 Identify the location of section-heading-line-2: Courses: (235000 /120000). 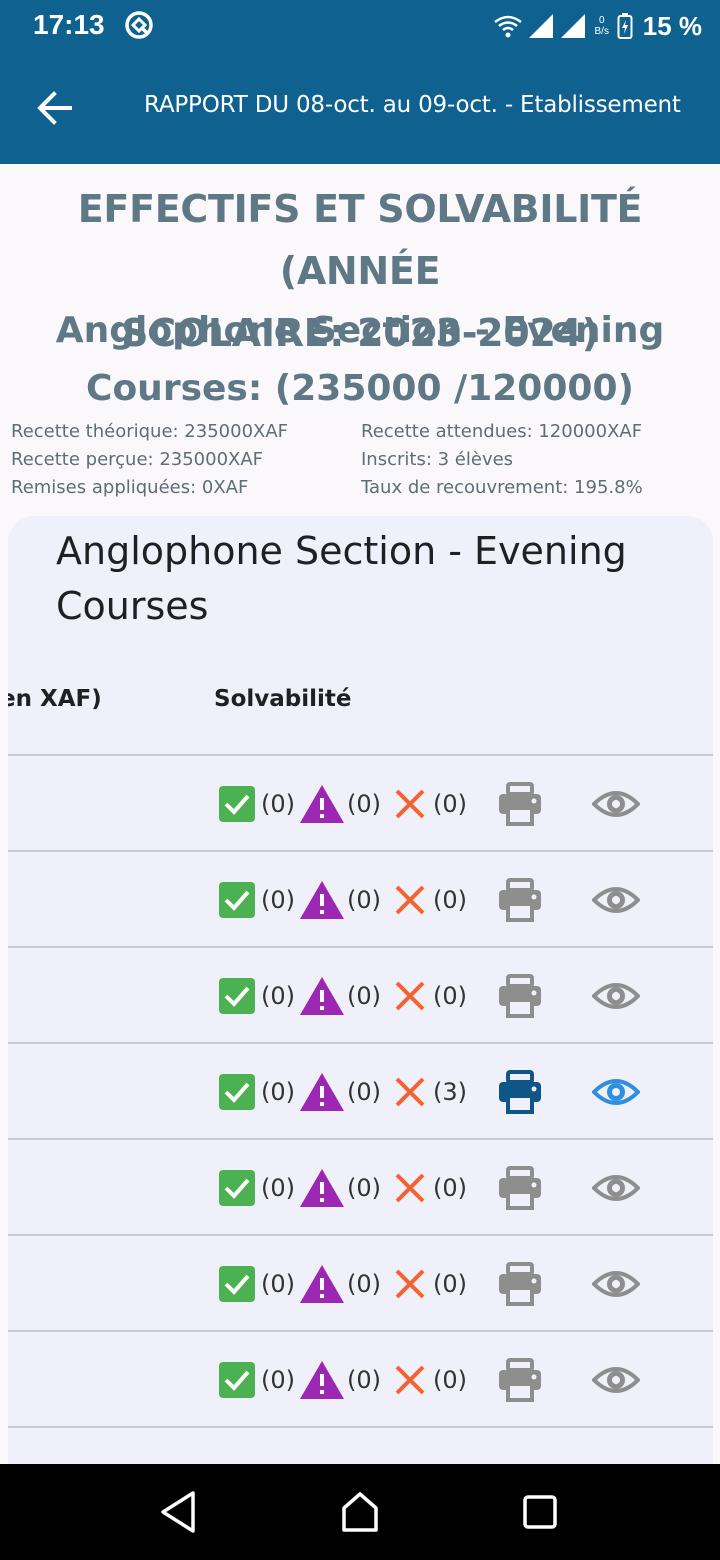
(360, 388).